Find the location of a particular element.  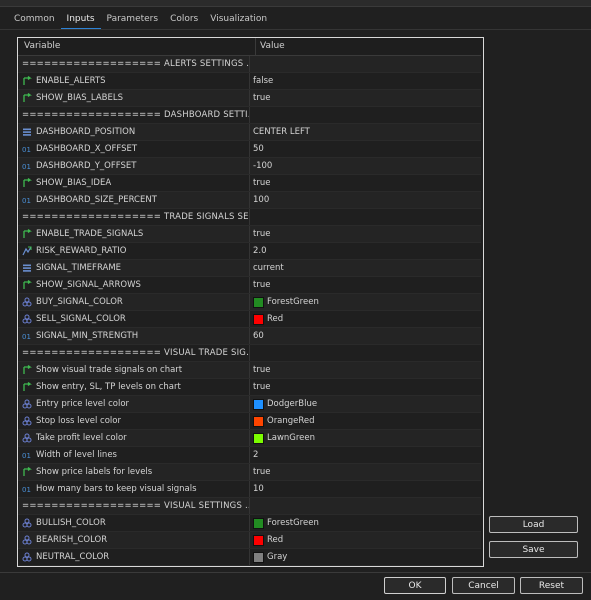

variable-value: false is located at coordinates (263, 81).